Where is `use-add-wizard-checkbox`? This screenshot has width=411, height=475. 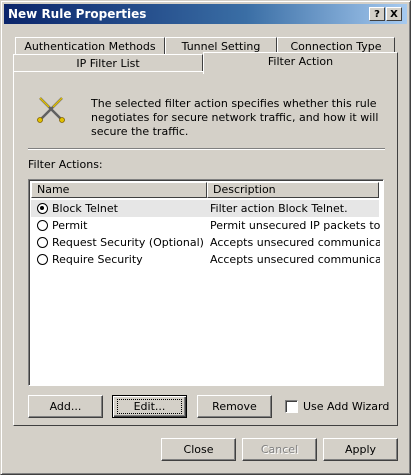
use-add-wizard-checkbox is located at coordinates (291, 406).